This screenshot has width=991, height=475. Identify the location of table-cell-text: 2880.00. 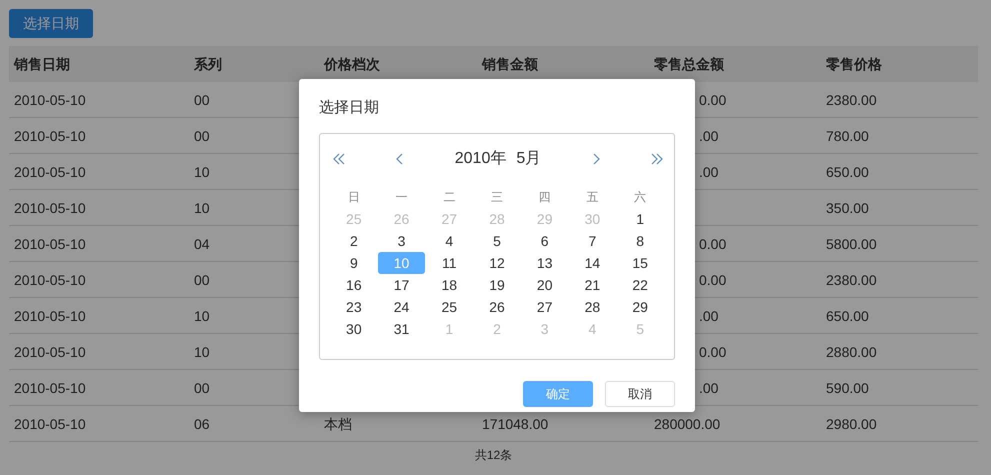
(851, 352).